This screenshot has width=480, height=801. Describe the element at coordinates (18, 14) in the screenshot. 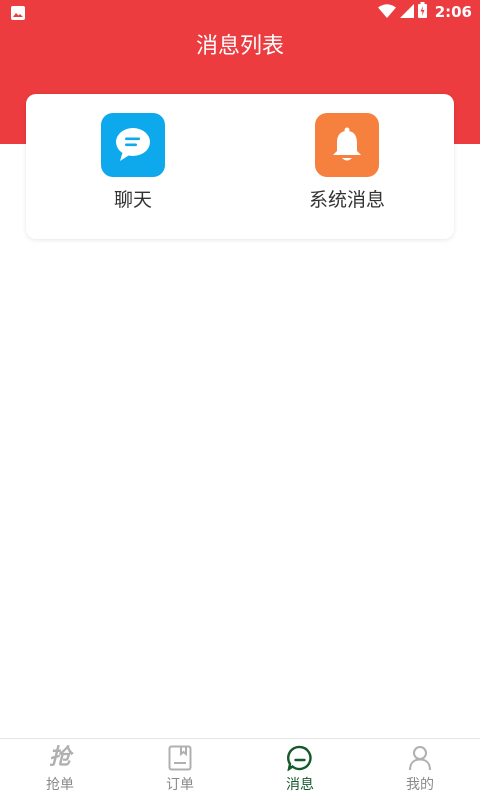

I see `image-notification-icon` at that location.